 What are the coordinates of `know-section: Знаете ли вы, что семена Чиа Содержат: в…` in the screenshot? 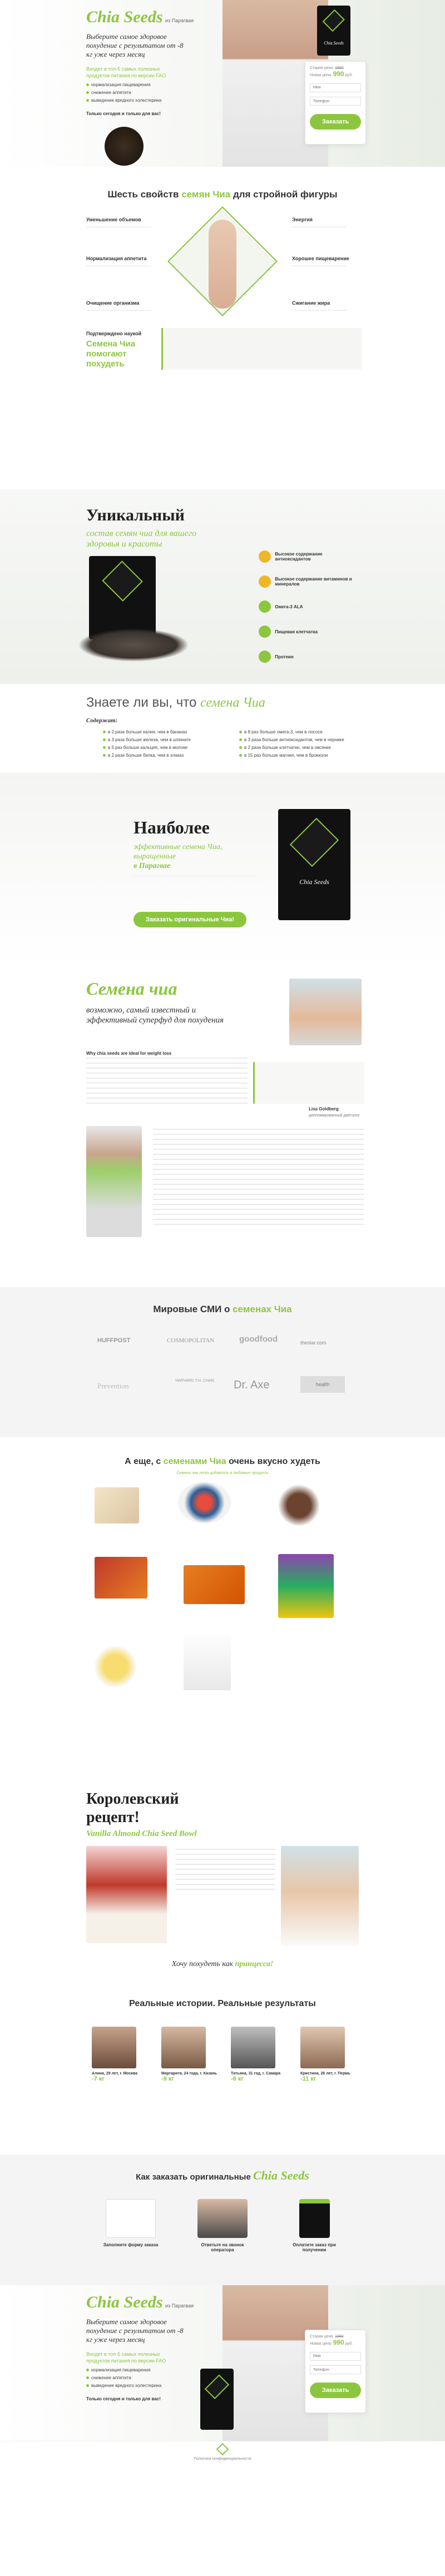 It's located at (222, 728).